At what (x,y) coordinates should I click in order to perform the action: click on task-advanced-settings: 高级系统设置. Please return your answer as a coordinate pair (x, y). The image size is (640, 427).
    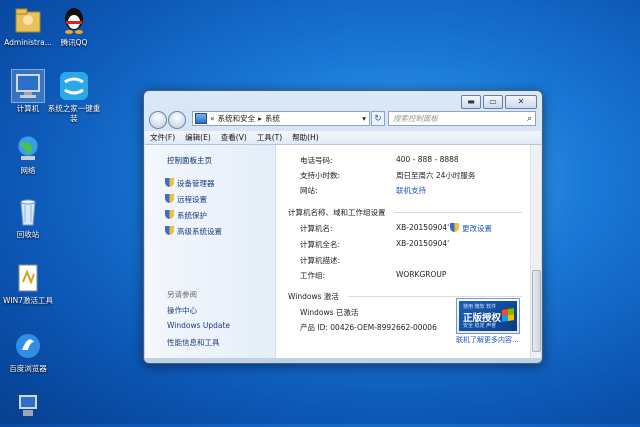
    Looking at the image, I should click on (193, 231).